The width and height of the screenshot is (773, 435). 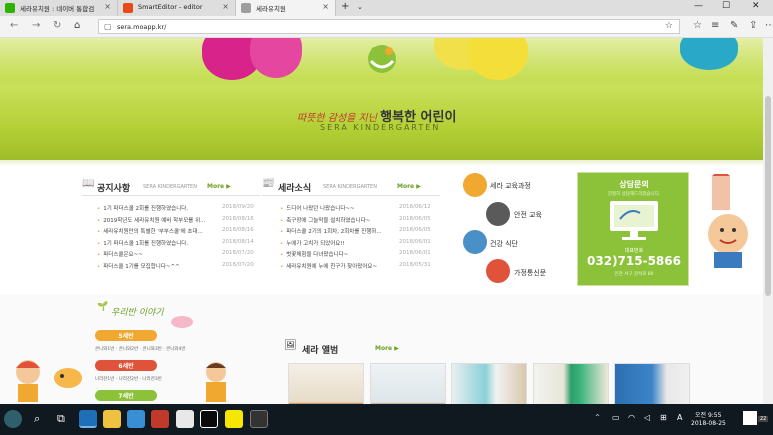 What do you see at coordinates (112, 419) in the screenshot?
I see `file-explorer-icon` at bounding box center [112, 419].